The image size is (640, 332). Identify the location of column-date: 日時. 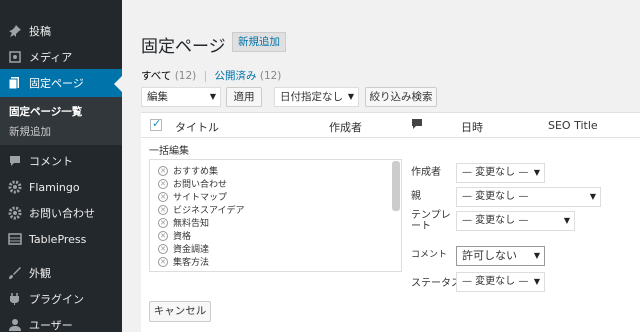
(472, 127).